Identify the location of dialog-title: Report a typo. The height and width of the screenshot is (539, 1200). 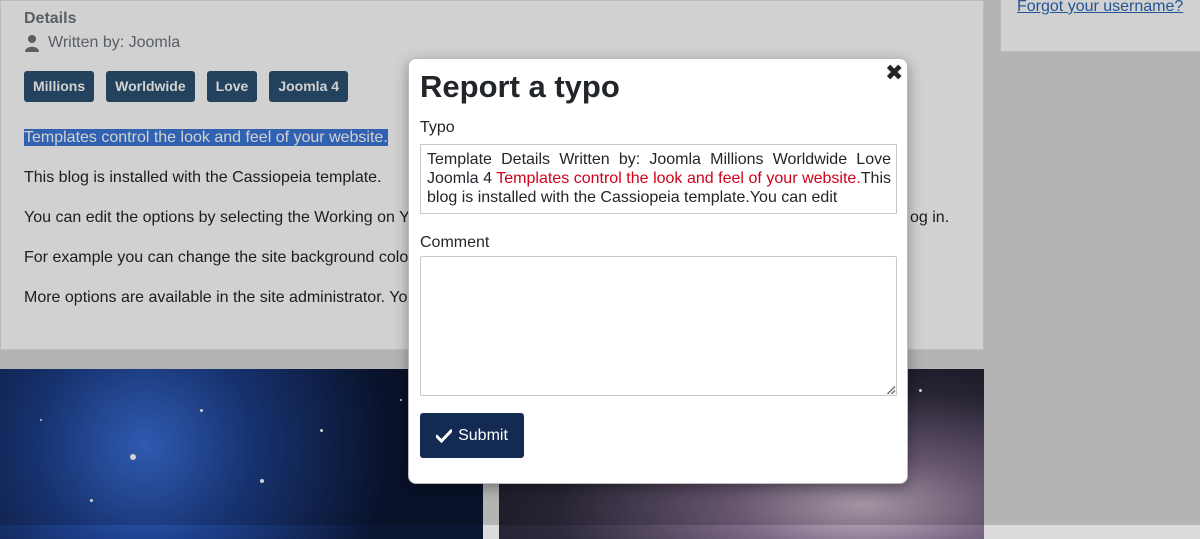
(520, 86).